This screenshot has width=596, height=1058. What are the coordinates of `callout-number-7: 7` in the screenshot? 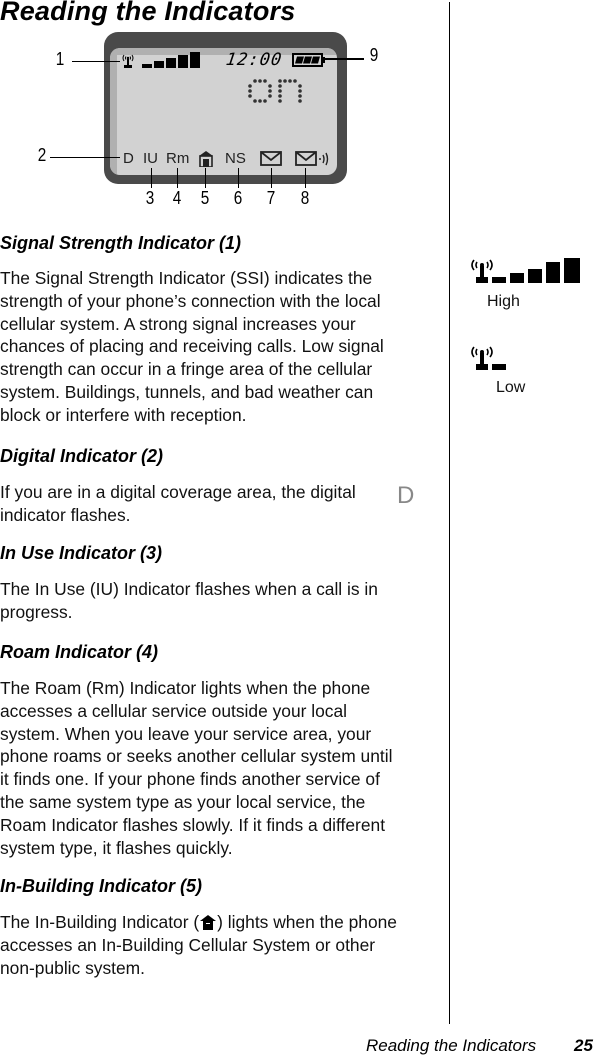 It's located at (271, 198).